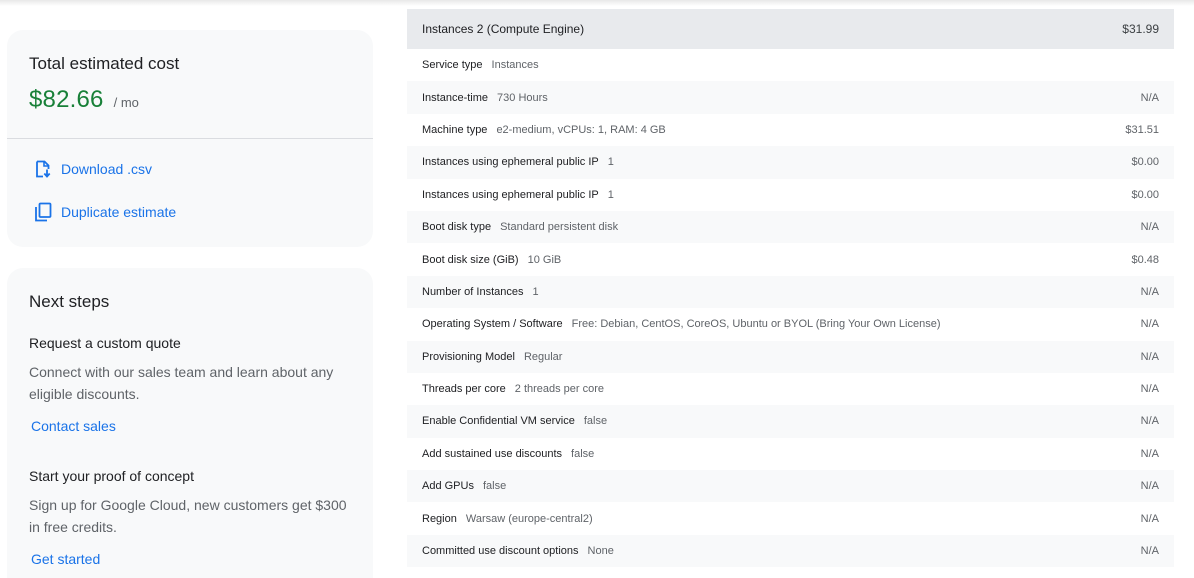  I want to click on table-row: Add GPUs false N/A, so click(790, 486).